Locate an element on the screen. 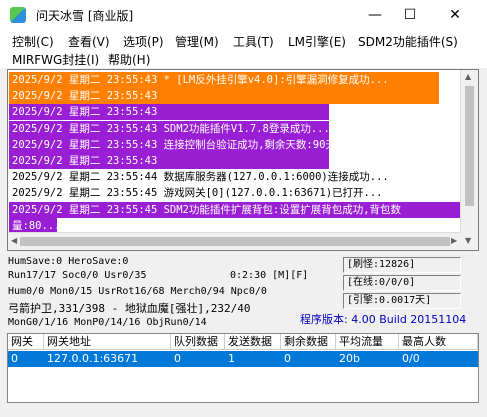 The height and width of the screenshot is (417, 487). table-cell: 127.0.0.1:63671 is located at coordinates (107, 359).